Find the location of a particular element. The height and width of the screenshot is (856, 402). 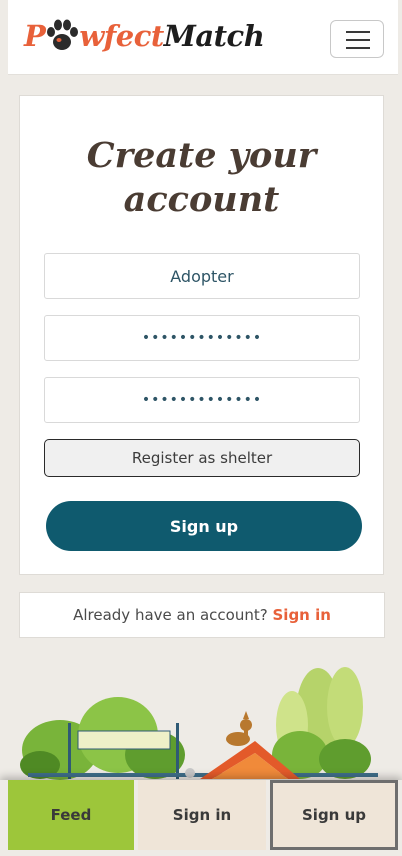

signin-prompt: Already have an account? Sign in is located at coordinates (202, 615).